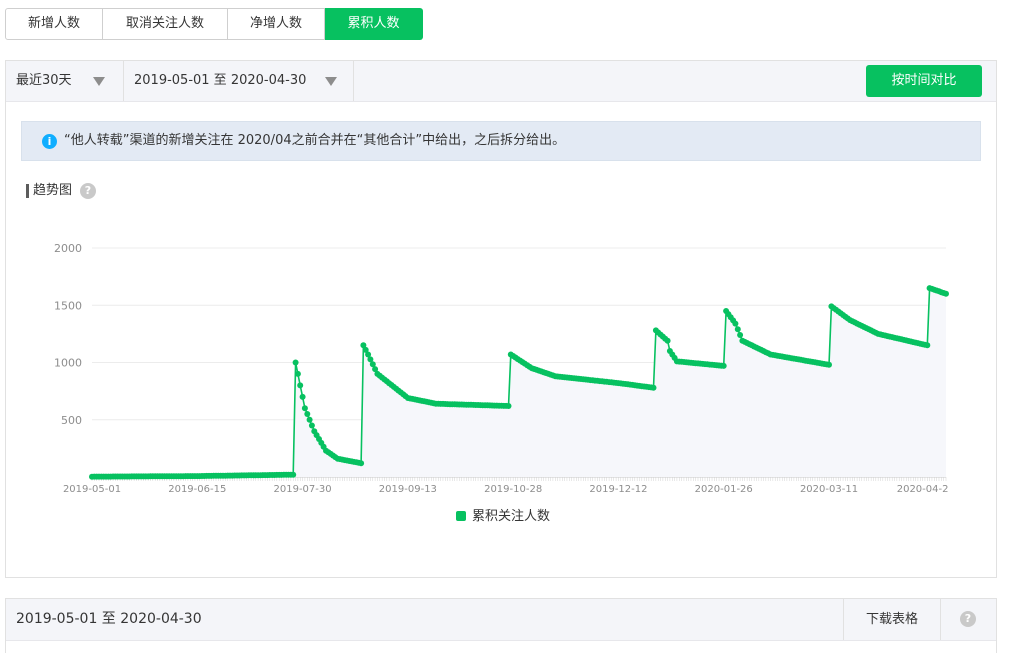 The width and height of the screenshot is (1015, 653). What do you see at coordinates (54, 24) in the screenshot?
I see `tab-new-followers: 新增人数` at bounding box center [54, 24].